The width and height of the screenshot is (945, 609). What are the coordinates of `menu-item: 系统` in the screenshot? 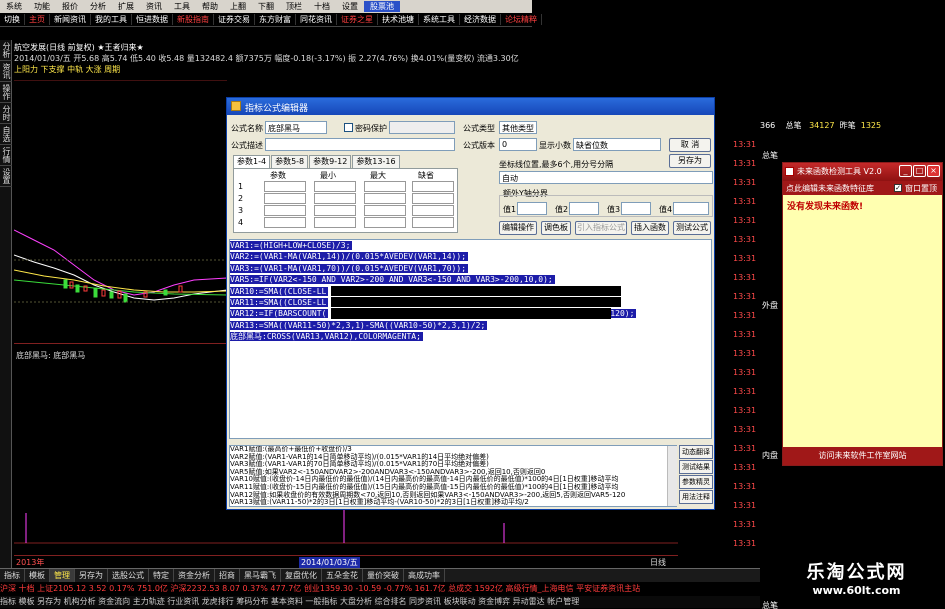 It's located at (14, 6).